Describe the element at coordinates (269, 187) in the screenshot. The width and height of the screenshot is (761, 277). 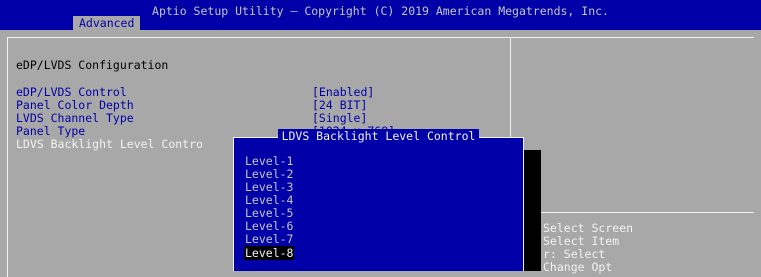
I see `option-level-3: Level-3` at that location.